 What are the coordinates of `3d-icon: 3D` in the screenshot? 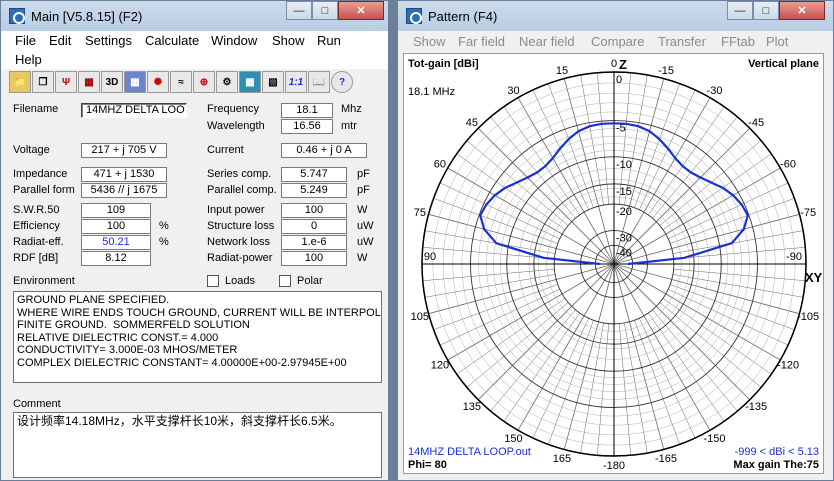 It's located at (112, 82).